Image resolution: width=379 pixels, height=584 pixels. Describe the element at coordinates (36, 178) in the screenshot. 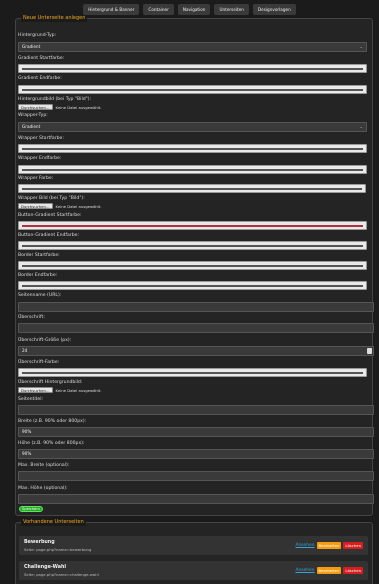

I see `wrapper-color-label: Wrapper Farbe:` at that location.